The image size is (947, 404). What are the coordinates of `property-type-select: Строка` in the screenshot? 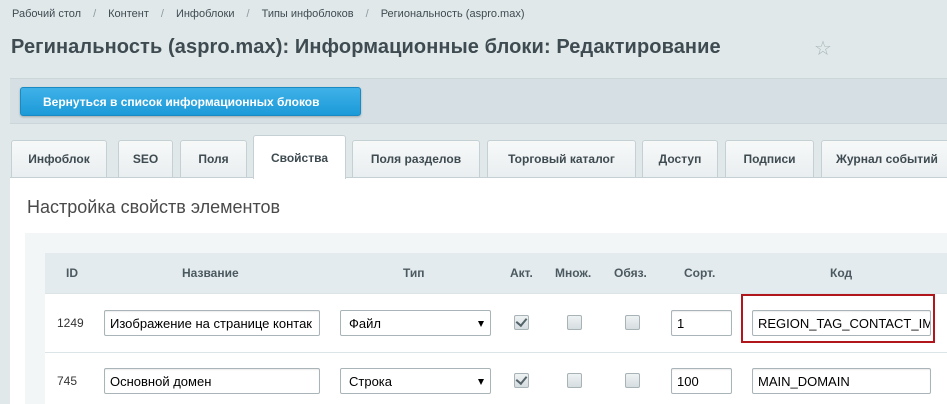 It's located at (415, 381).